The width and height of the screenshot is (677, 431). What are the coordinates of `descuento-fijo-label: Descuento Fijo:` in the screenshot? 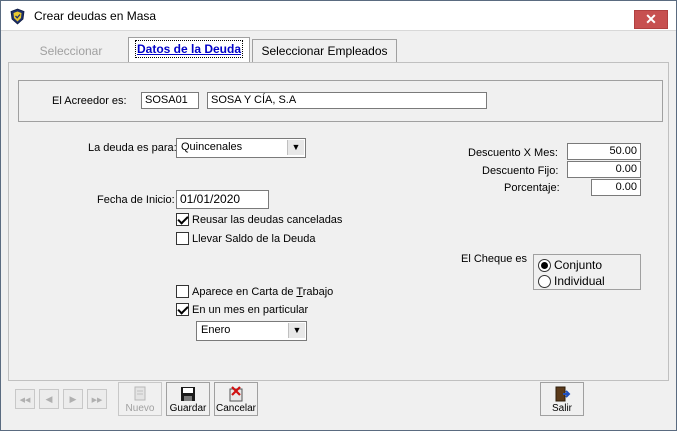 It's located at (520, 171).